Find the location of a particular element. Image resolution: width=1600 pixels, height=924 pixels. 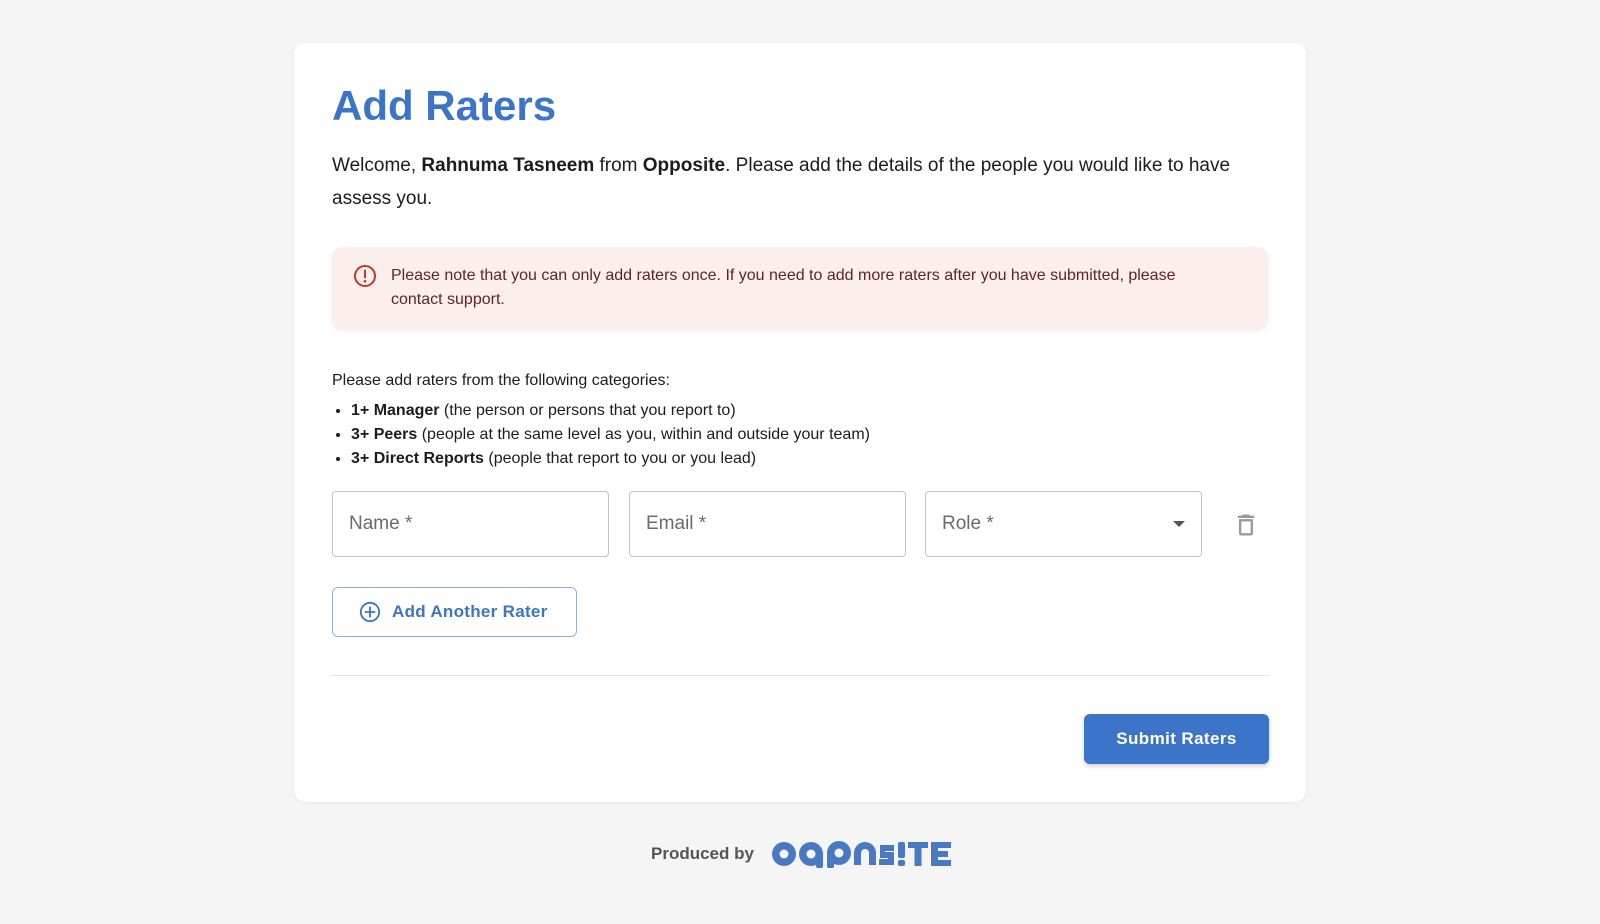

add-another-rater-button: Add Another Rater is located at coordinates (454, 612).